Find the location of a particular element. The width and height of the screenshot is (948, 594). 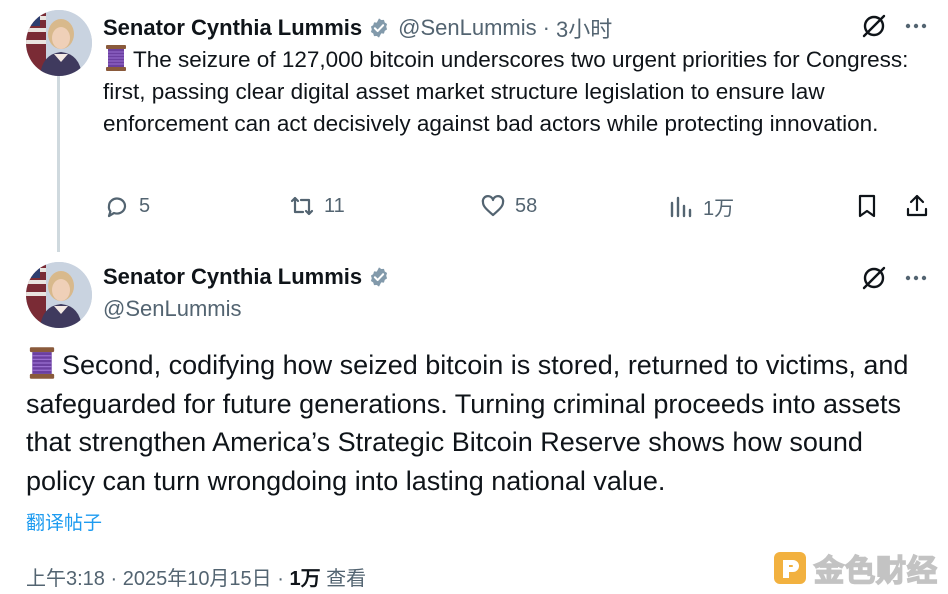

views-icon is located at coordinates (681, 206).